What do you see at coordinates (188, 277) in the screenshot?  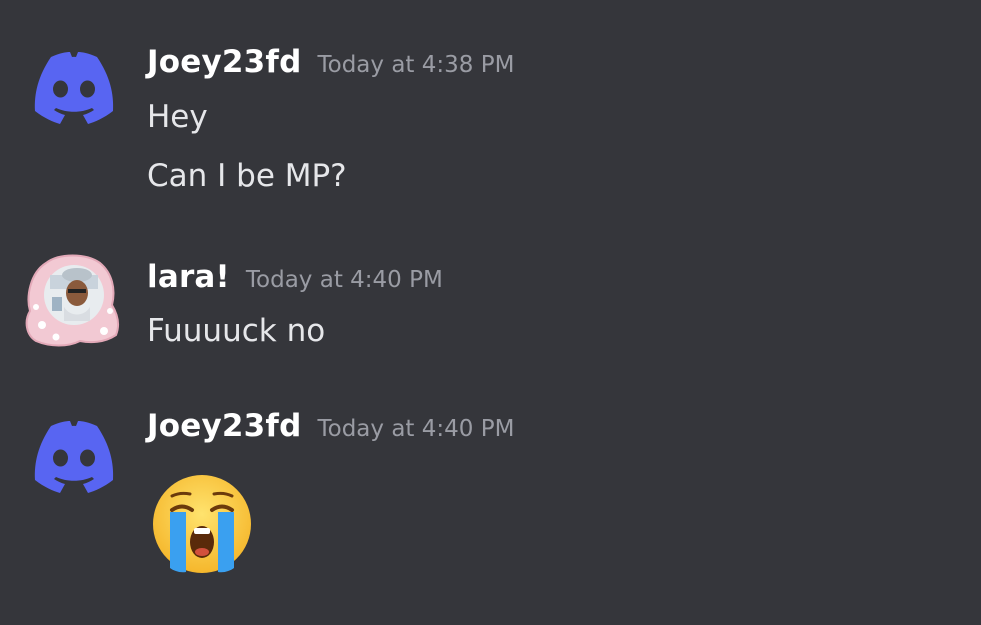 I see `username: lara!` at bounding box center [188, 277].